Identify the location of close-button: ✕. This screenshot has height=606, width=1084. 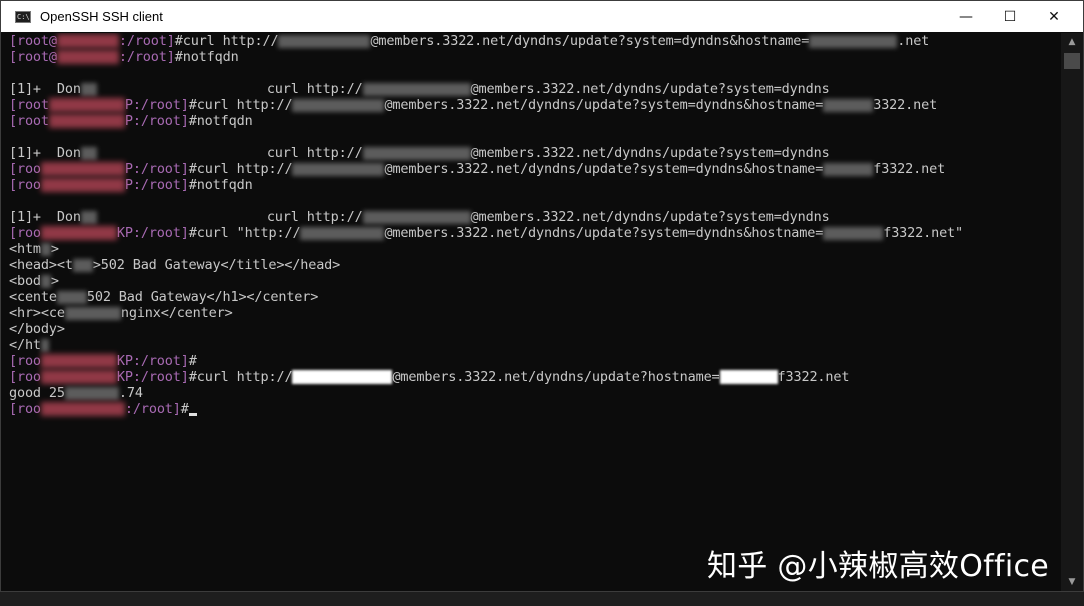
(1054, 16).